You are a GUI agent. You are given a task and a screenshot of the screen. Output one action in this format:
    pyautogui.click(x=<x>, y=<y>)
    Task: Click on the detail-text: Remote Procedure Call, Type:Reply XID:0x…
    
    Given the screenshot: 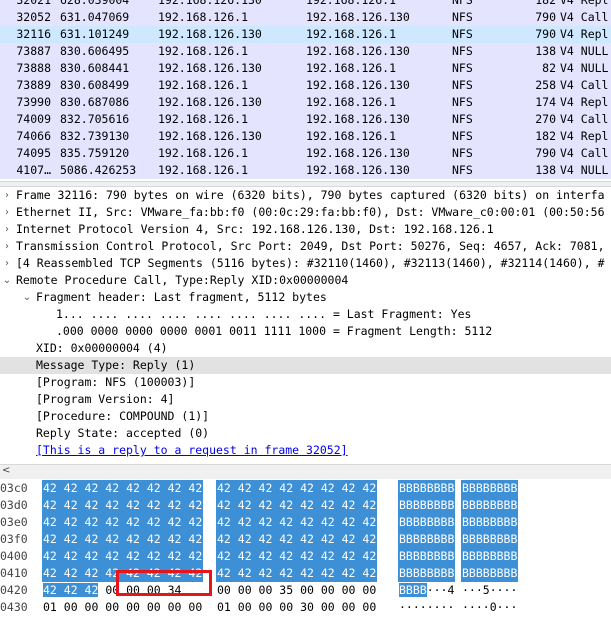 What is the action you would take?
    pyautogui.click(x=182, y=280)
    